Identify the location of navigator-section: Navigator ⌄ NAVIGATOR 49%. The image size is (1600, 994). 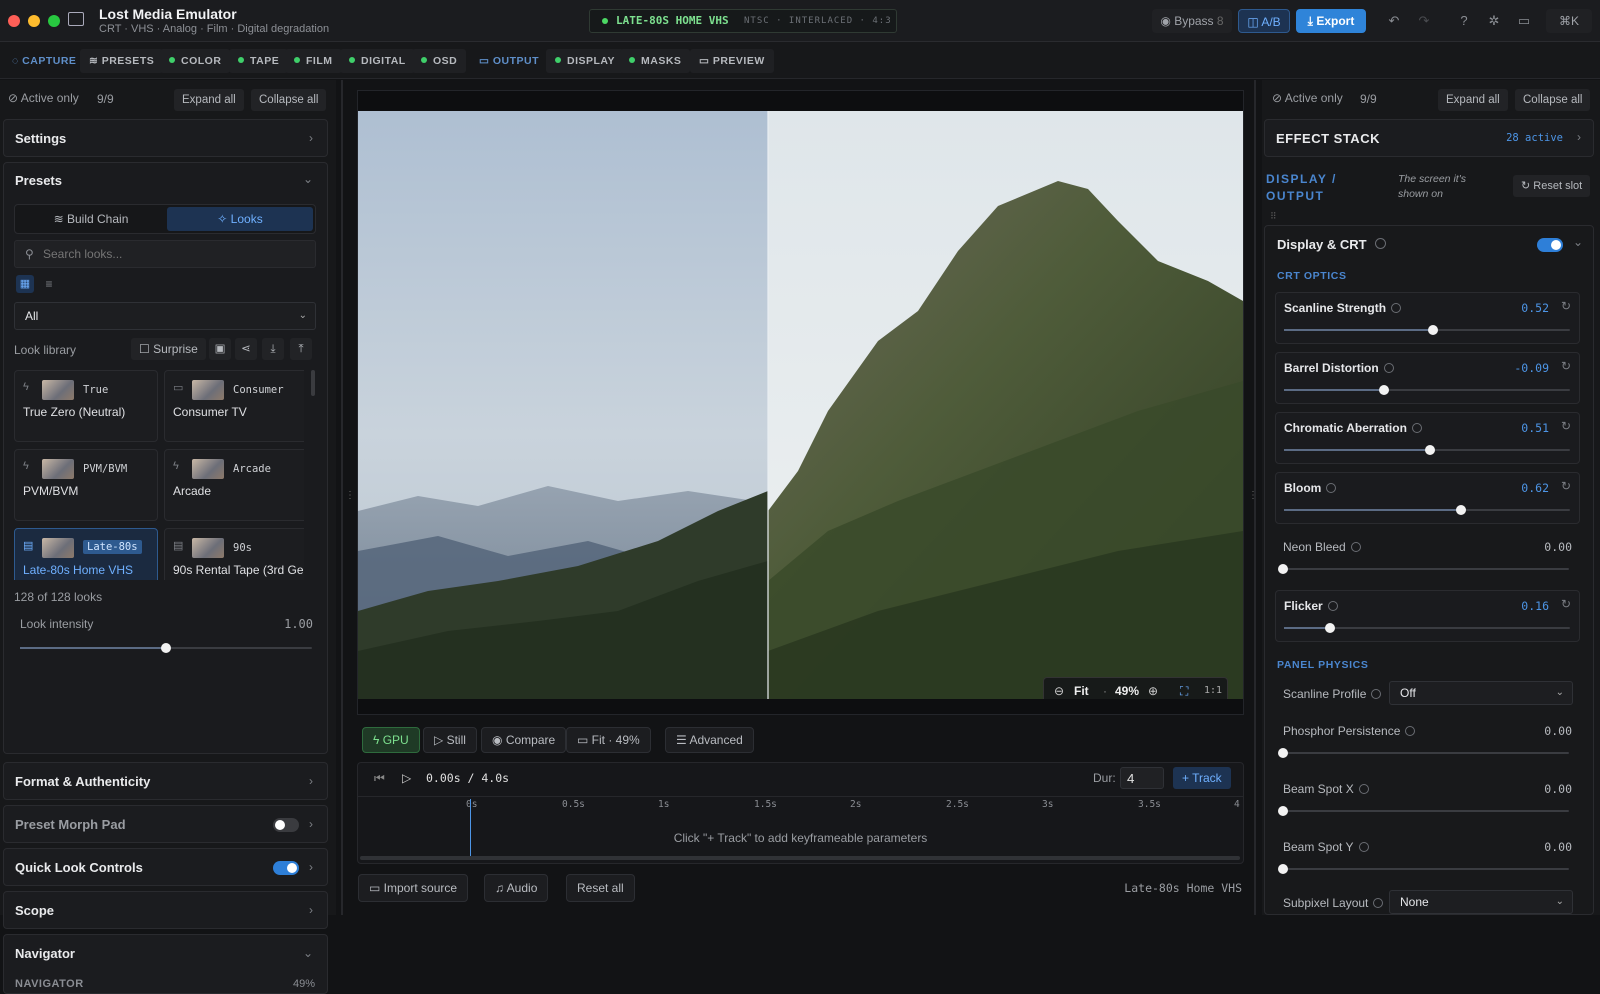
(165, 964).